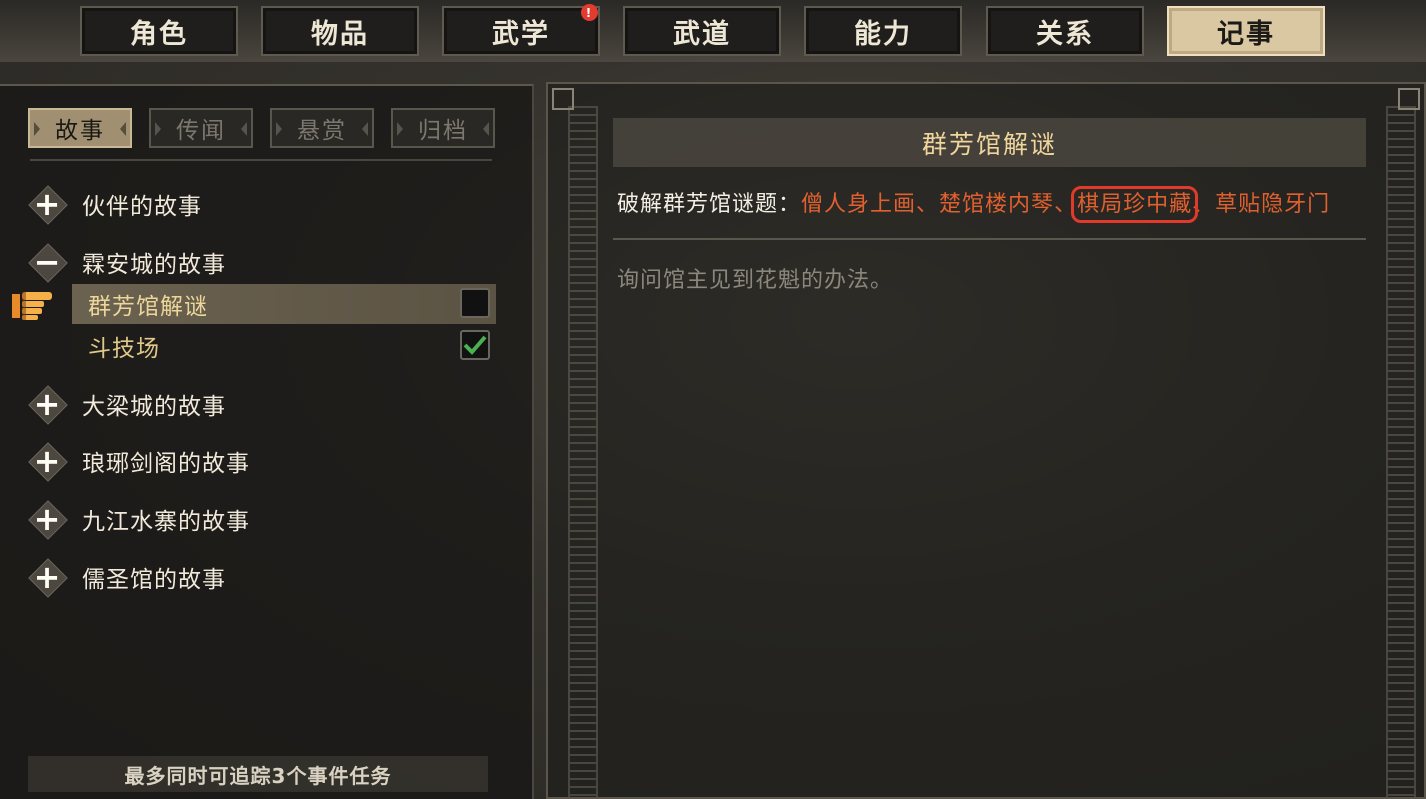  Describe the element at coordinates (859, 204) in the screenshot. I see `riddle-item: 僧人身上画` at that location.